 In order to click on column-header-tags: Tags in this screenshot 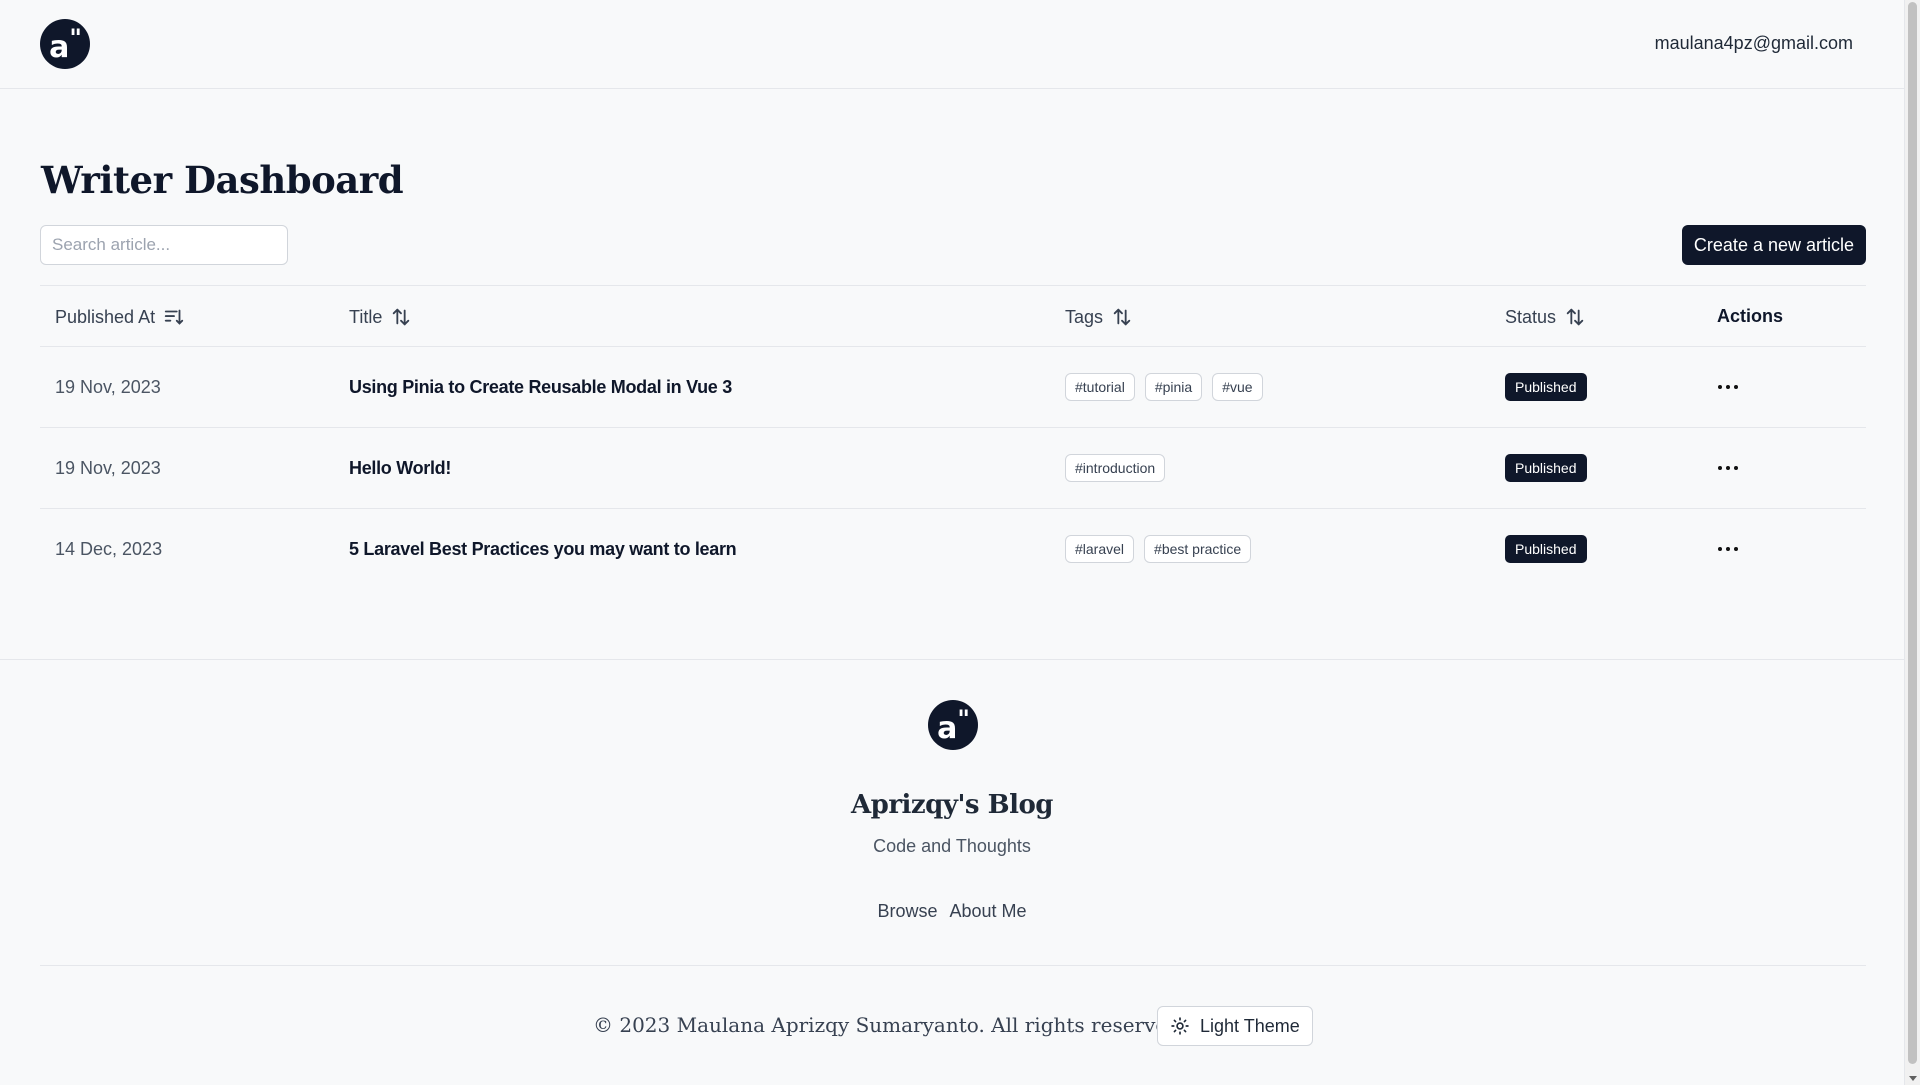, I will do `click(1099, 317)`.